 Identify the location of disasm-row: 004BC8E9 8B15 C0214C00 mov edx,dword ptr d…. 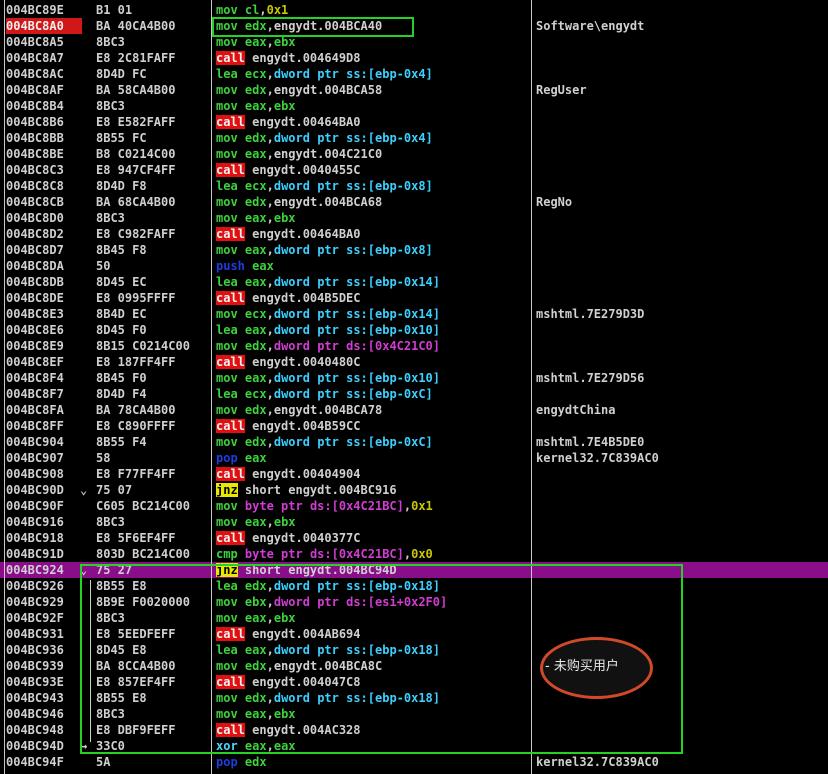
(414, 346).